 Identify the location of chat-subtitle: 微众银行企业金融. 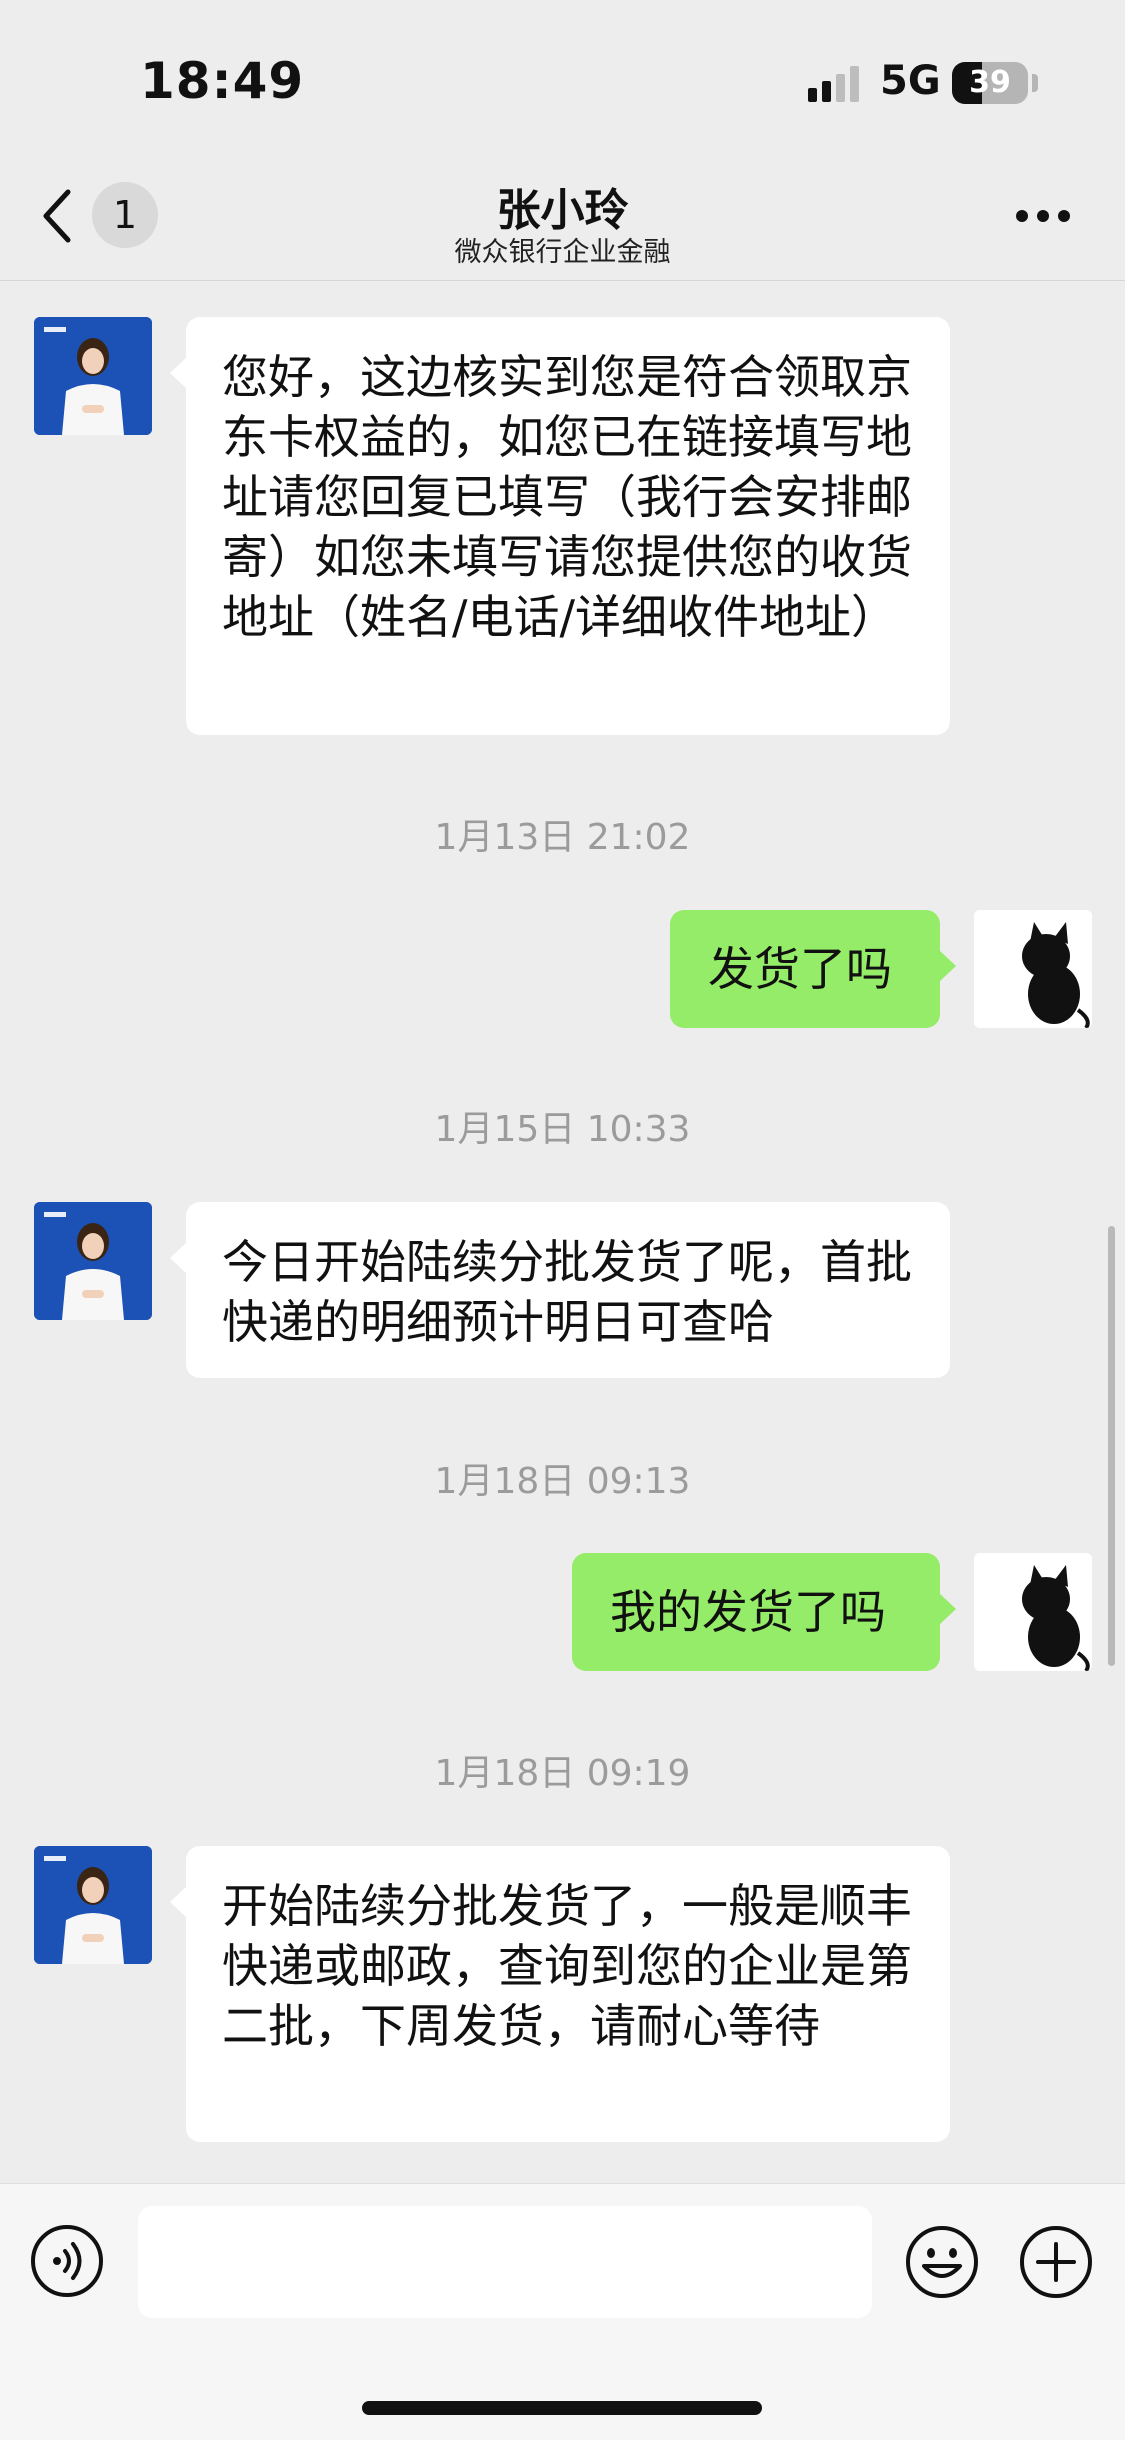
(562, 252).